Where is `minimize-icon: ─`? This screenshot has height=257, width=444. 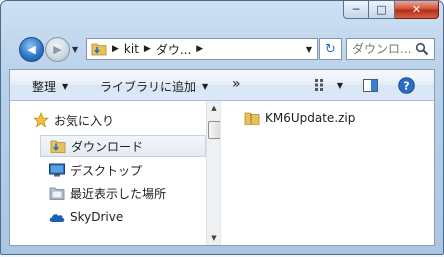 minimize-icon: ─ is located at coordinates (356, 9).